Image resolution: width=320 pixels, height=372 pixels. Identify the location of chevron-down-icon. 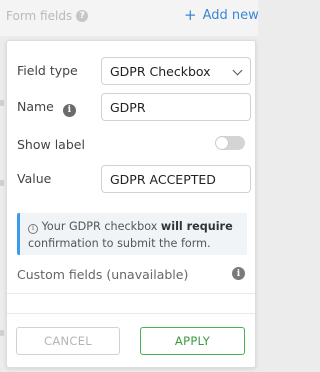
(237, 70).